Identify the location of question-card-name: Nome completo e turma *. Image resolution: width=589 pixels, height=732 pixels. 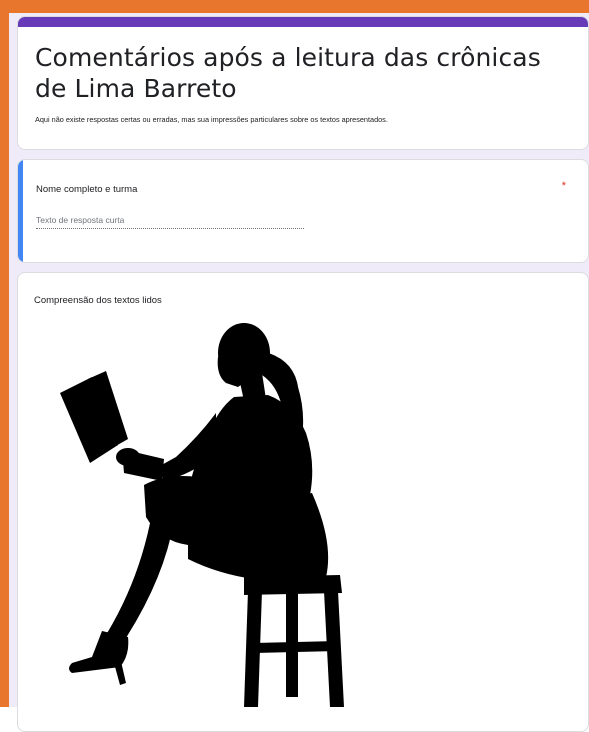
(303, 211).